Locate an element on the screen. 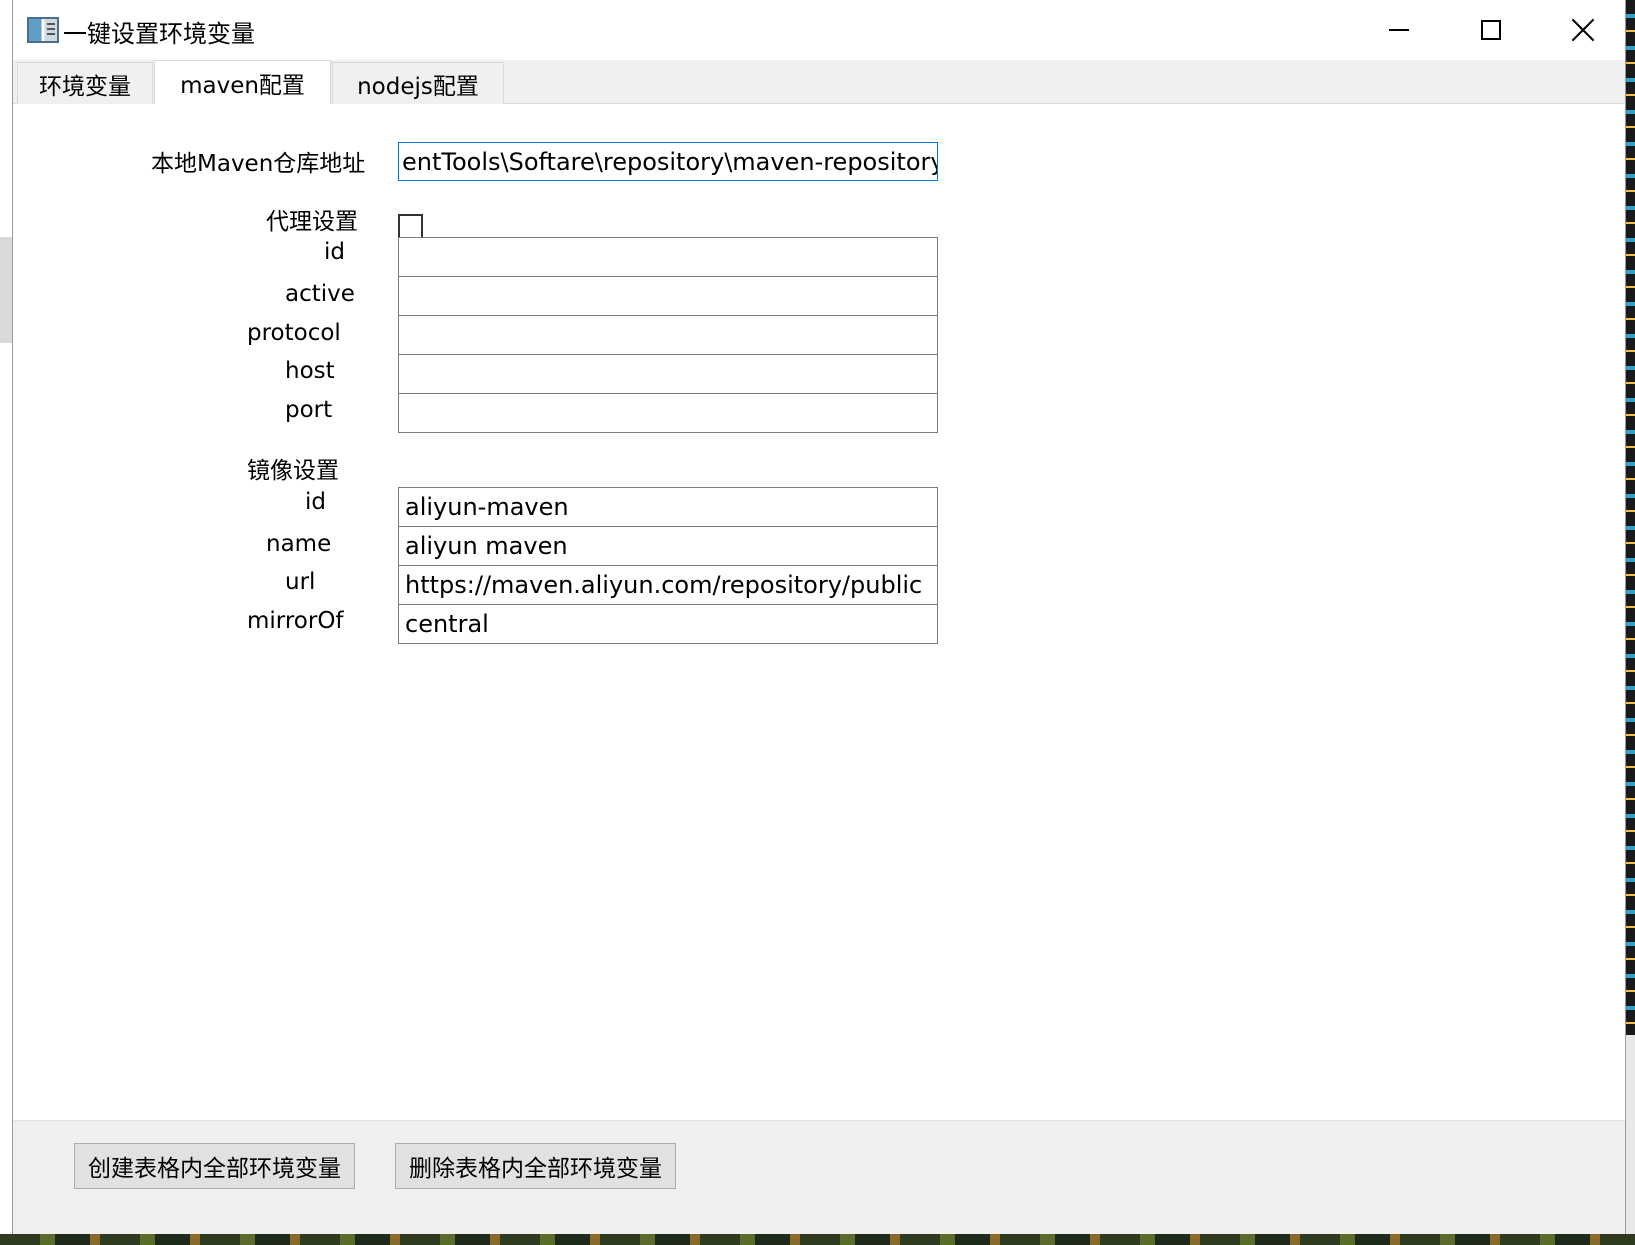  background-window-right-lower is located at coordinates (1630, 1140).